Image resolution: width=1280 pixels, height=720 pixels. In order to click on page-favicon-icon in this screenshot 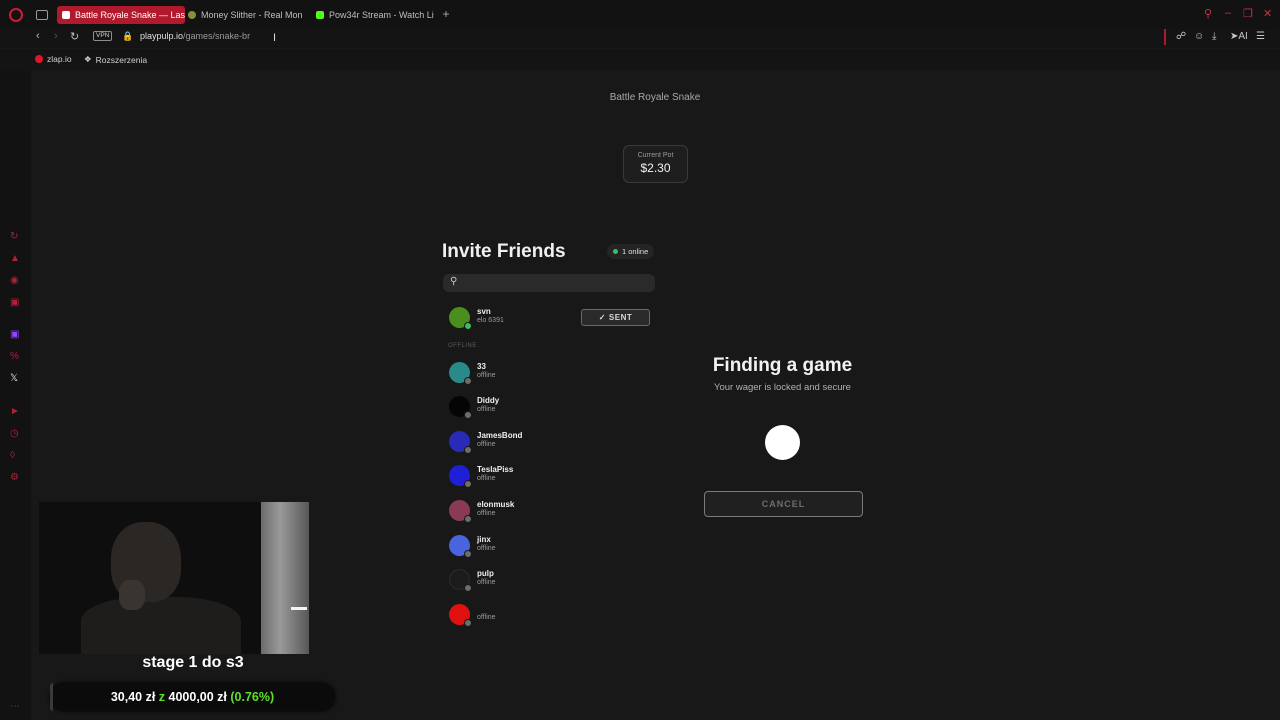, I will do `click(66, 15)`.